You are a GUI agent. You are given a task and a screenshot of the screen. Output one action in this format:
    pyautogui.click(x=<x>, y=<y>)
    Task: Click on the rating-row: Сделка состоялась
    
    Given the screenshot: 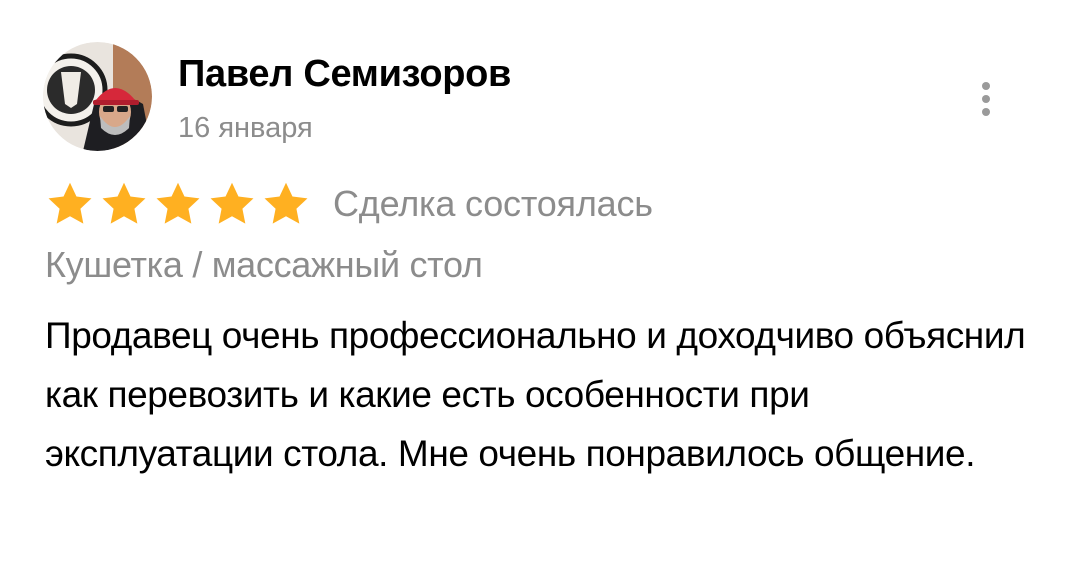 What is the action you would take?
    pyautogui.click(x=349, y=204)
    